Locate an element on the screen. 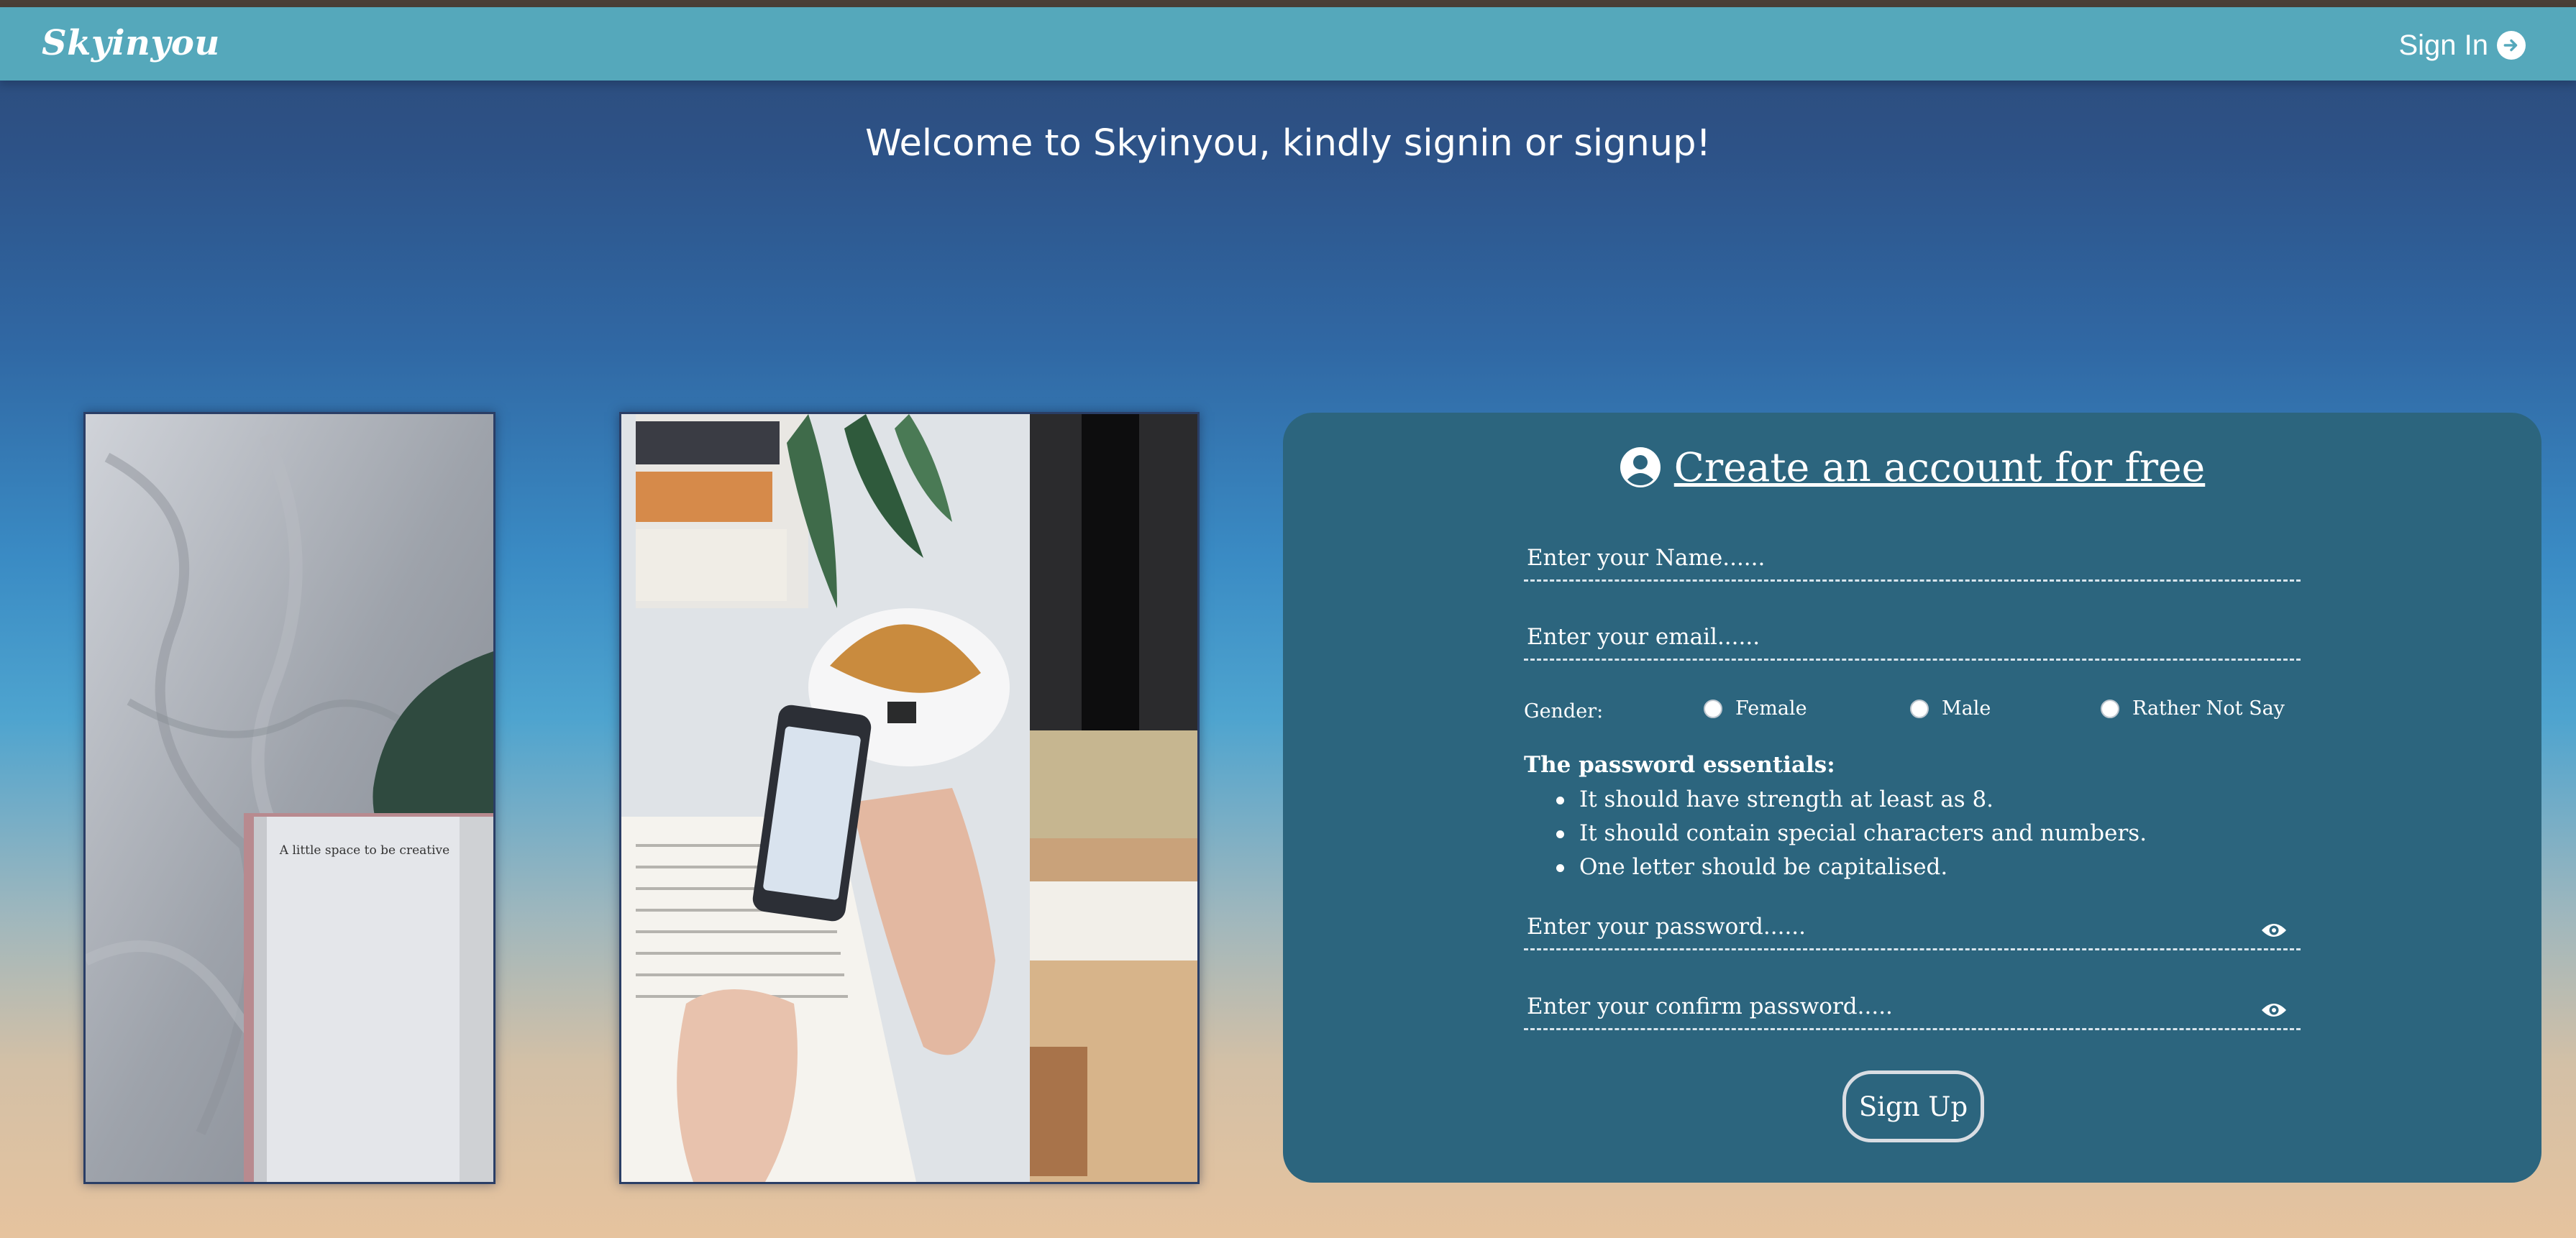 This screenshot has width=2576, height=1238. navbar: Skyinyou Sign In is located at coordinates (1288, 44).